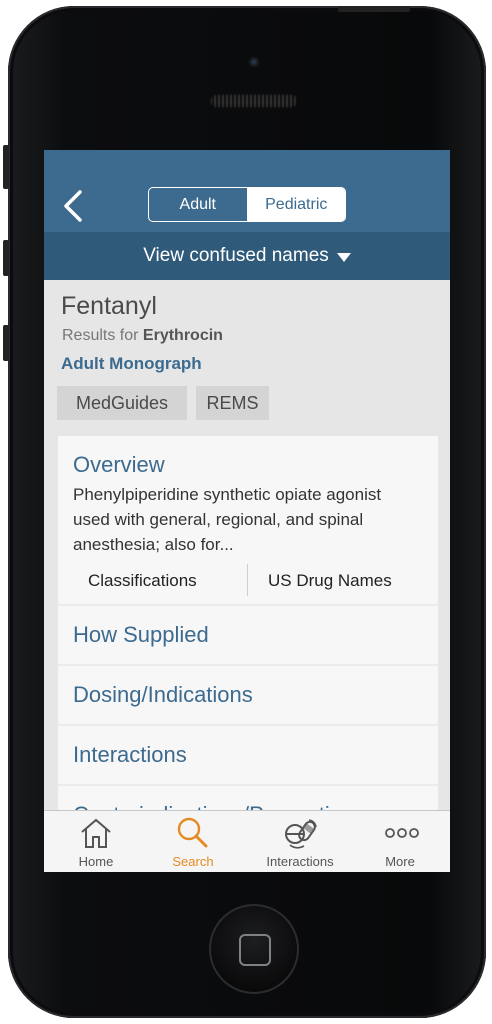 The image size is (492, 1024). What do you see at coordinates (131, 364) in the screenshot?
I see `adult-monograph-link: Adult Monograph` at bounding box center [131, 364].